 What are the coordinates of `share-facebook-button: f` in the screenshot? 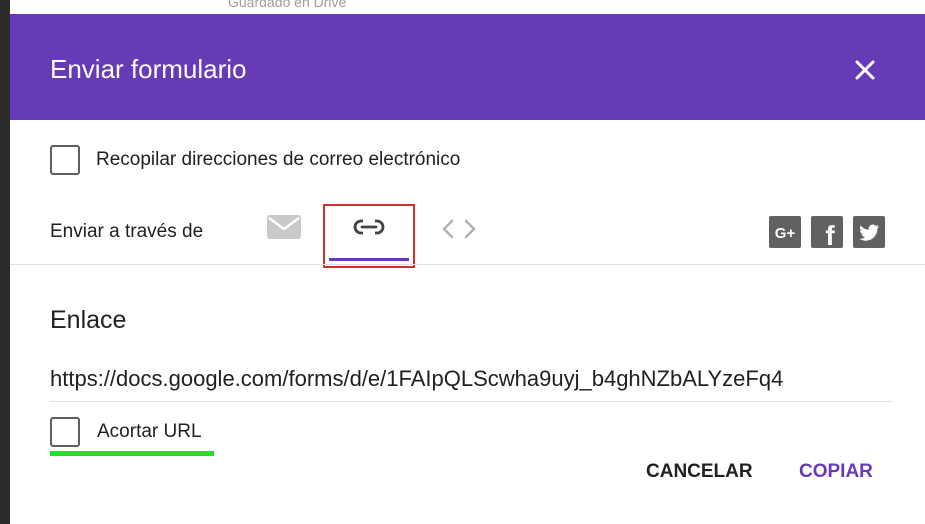 It's located at (827, 233).